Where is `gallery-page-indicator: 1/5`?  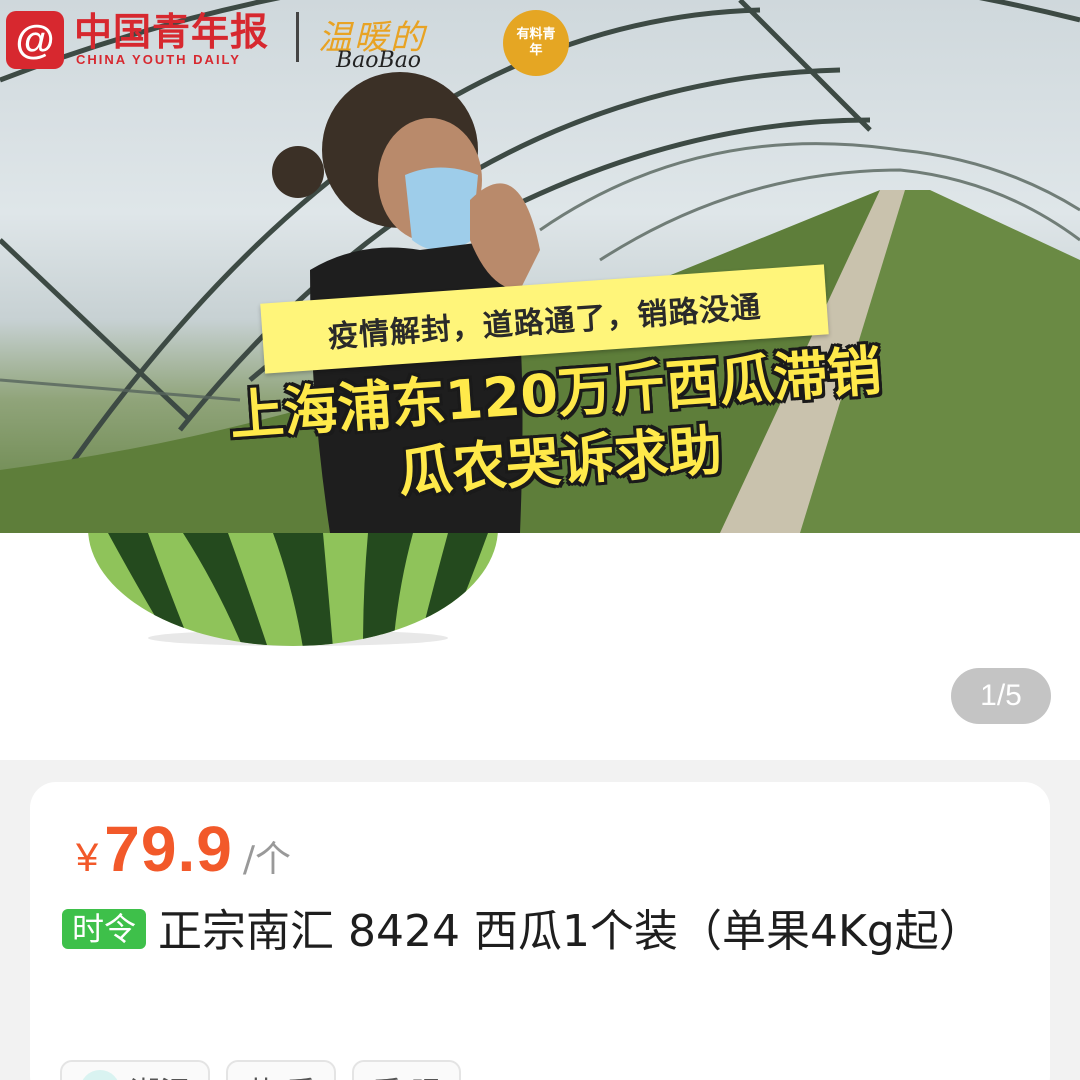
gallery-page-indicator: 1/5 is located at coordinates (1001, 696).